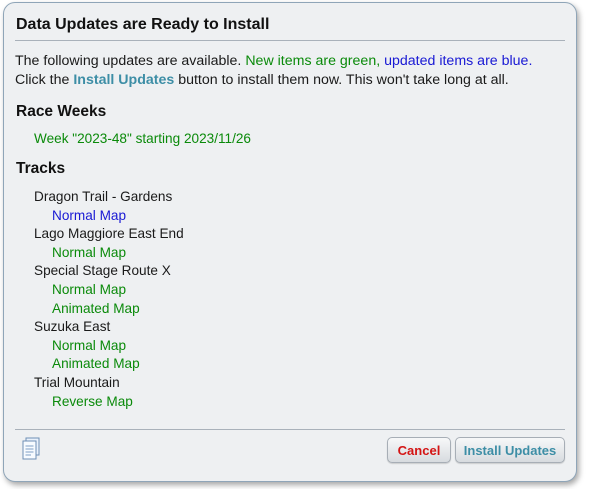 This screenshot has height=489, width=590. Describe the element at coordinates (41, 168) in the screenshot. I see `tracks-heading: Tracks` at that location.